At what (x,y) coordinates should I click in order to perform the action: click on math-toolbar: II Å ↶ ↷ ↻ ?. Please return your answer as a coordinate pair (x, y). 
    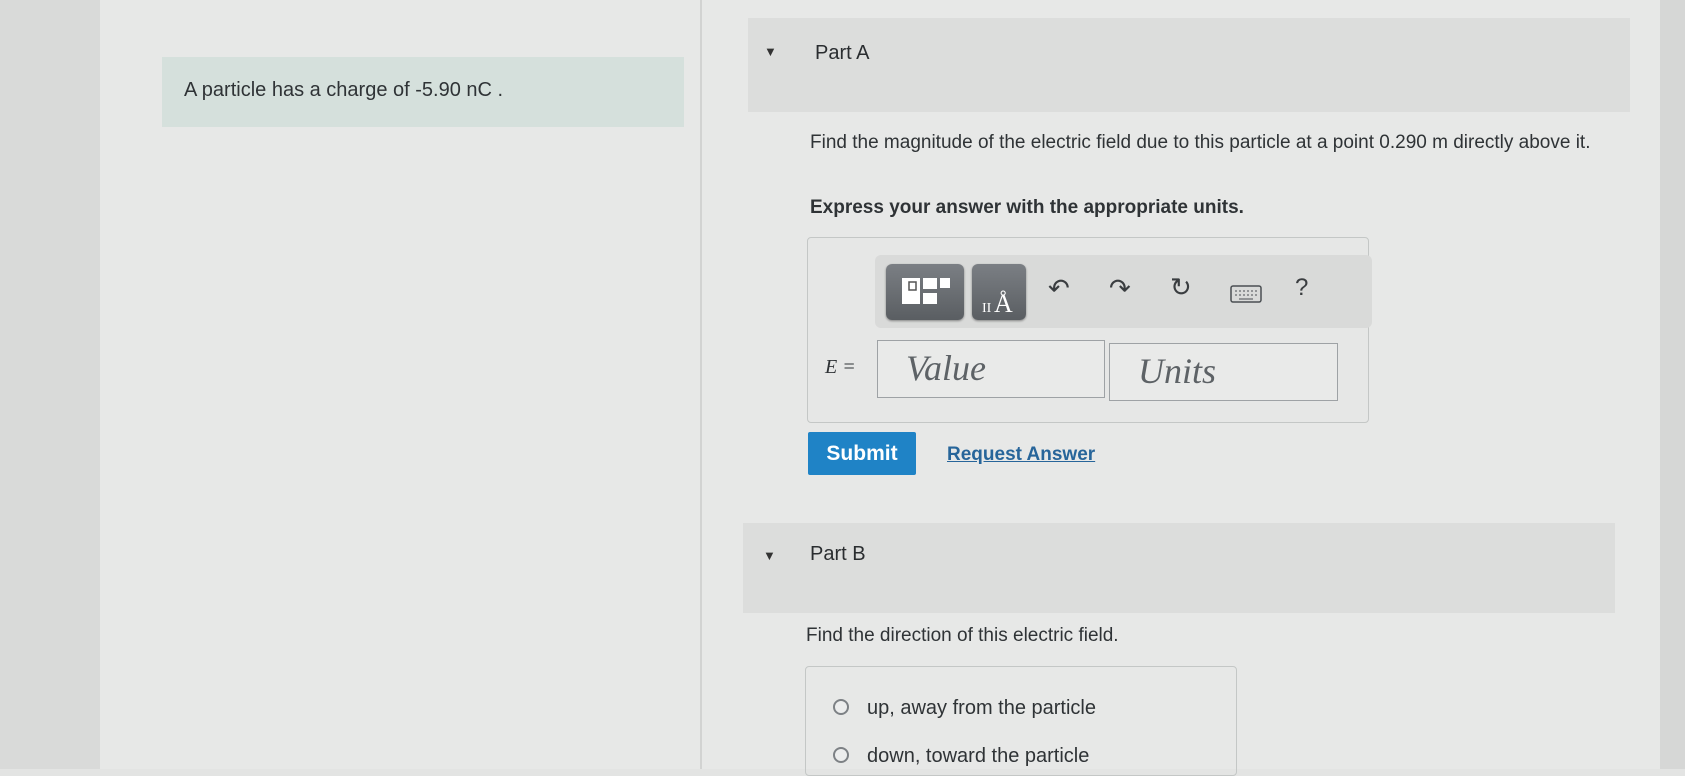
    Looking at the image, I should click on (1123, 291).